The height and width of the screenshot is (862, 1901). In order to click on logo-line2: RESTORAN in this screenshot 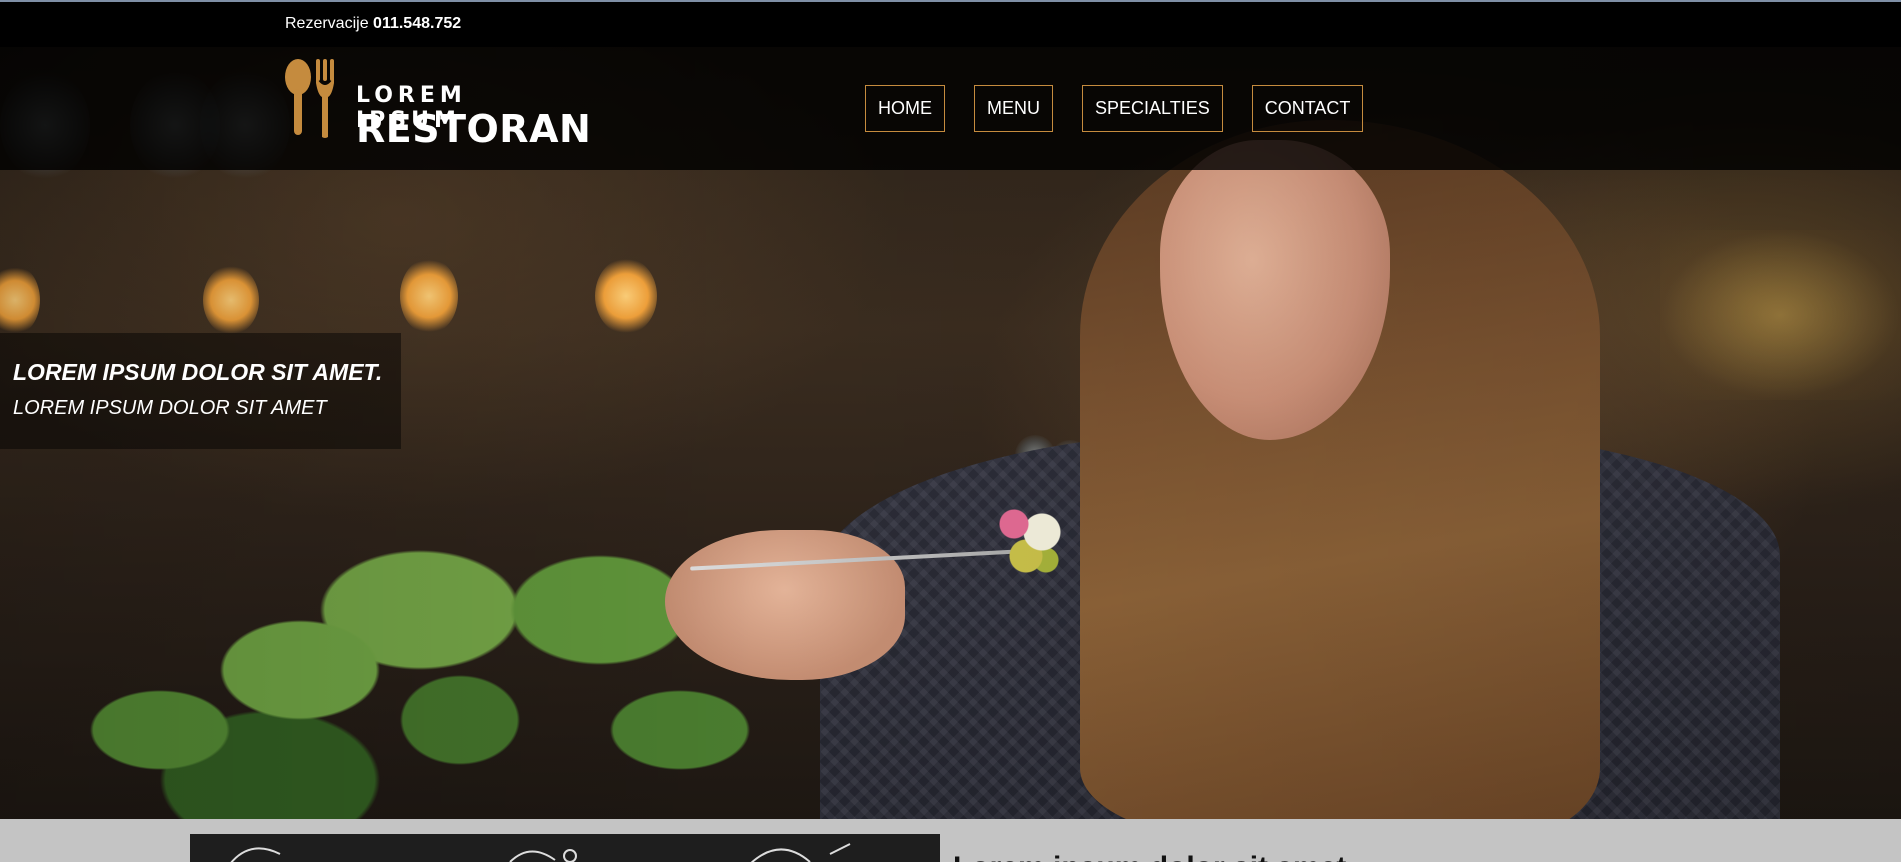, I will do `click(474, 129)`.